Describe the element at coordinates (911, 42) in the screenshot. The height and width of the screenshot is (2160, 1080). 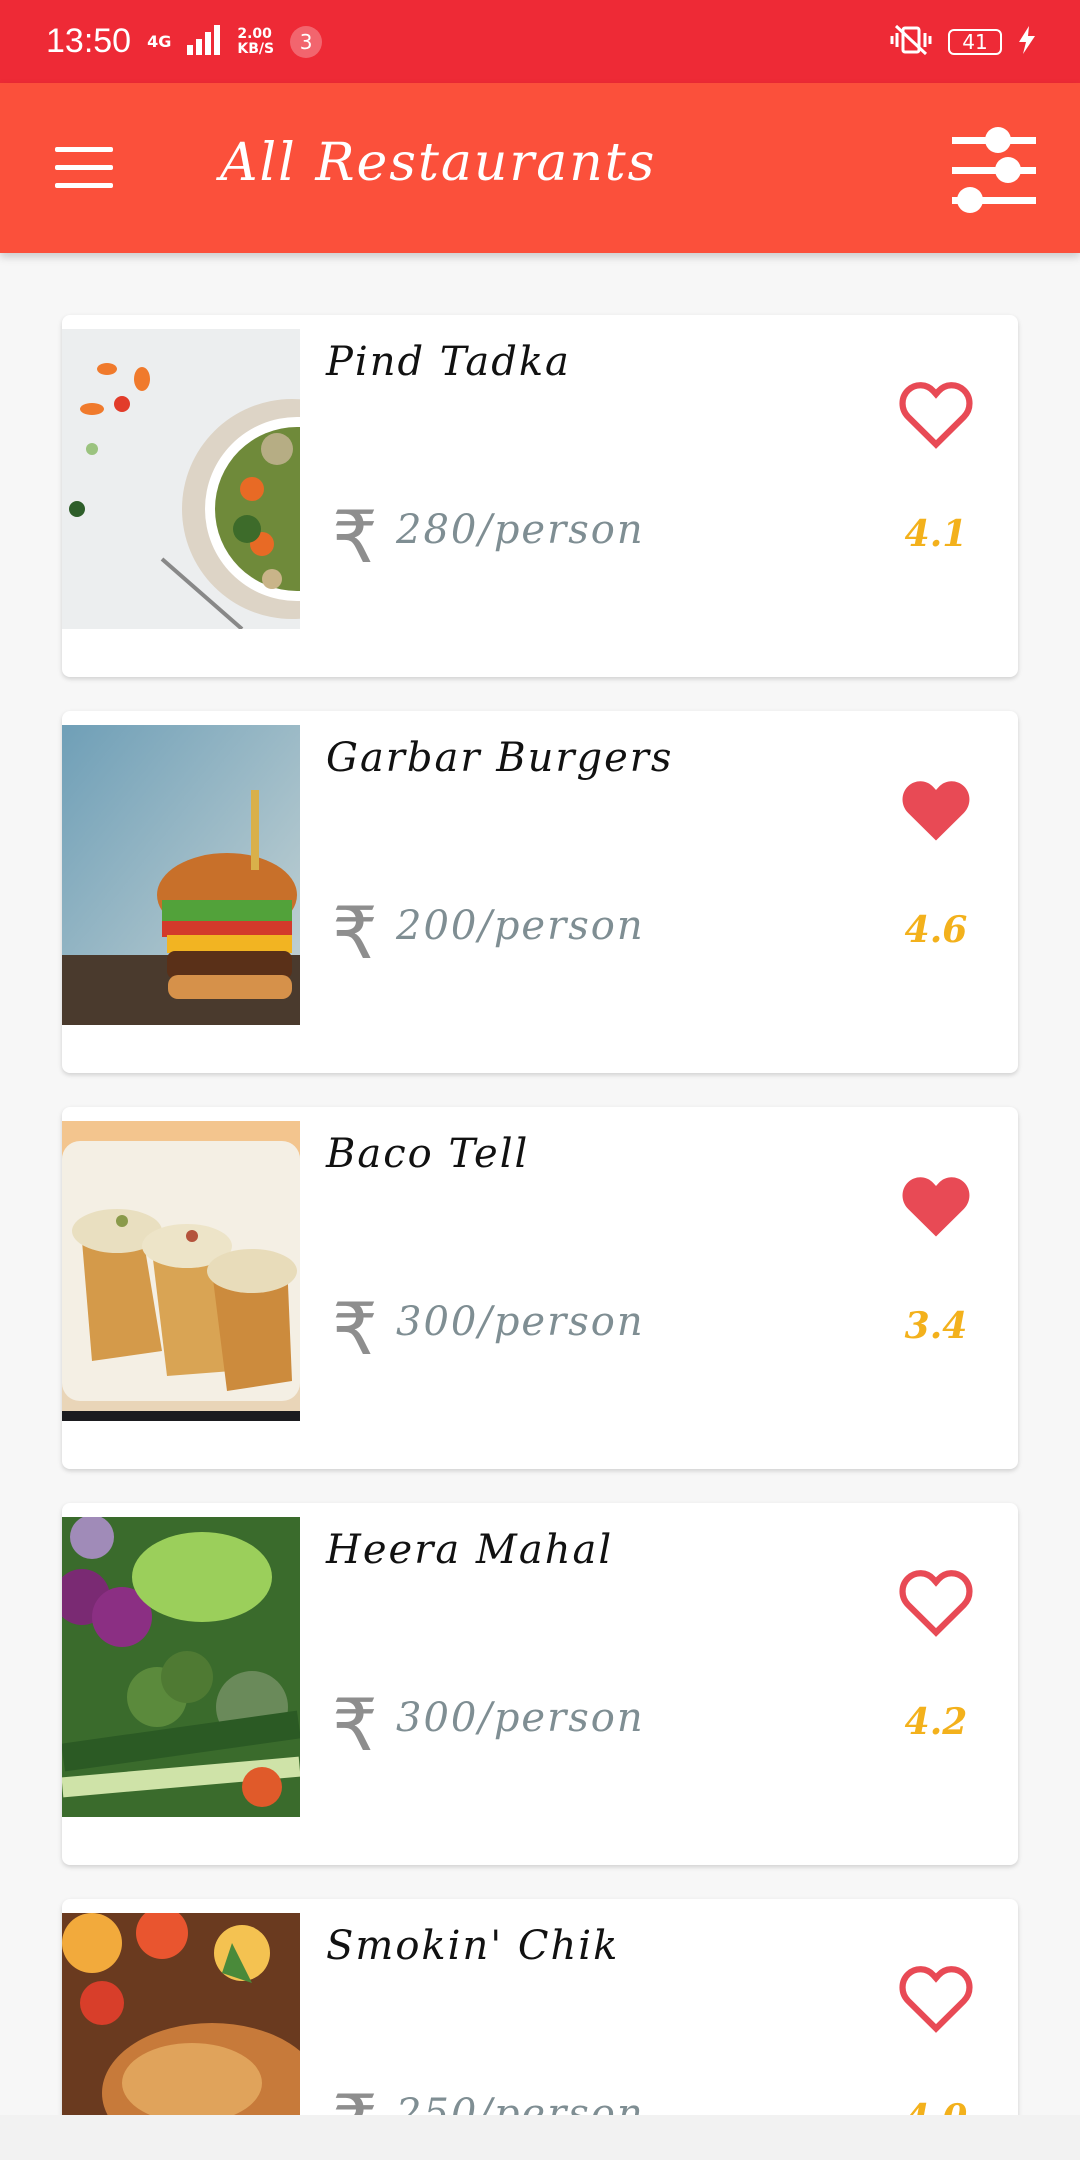
I see `vibrate-icon` at that location.